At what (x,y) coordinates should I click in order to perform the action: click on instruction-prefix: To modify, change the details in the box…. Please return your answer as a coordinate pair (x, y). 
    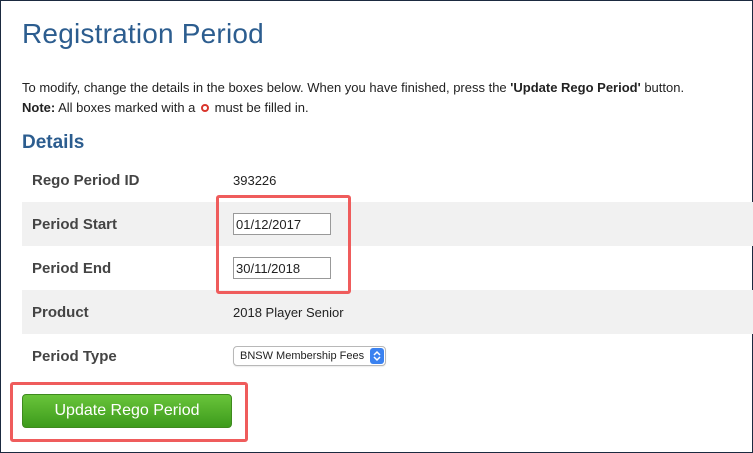
    Looking at the image, I should click on (266, 87).